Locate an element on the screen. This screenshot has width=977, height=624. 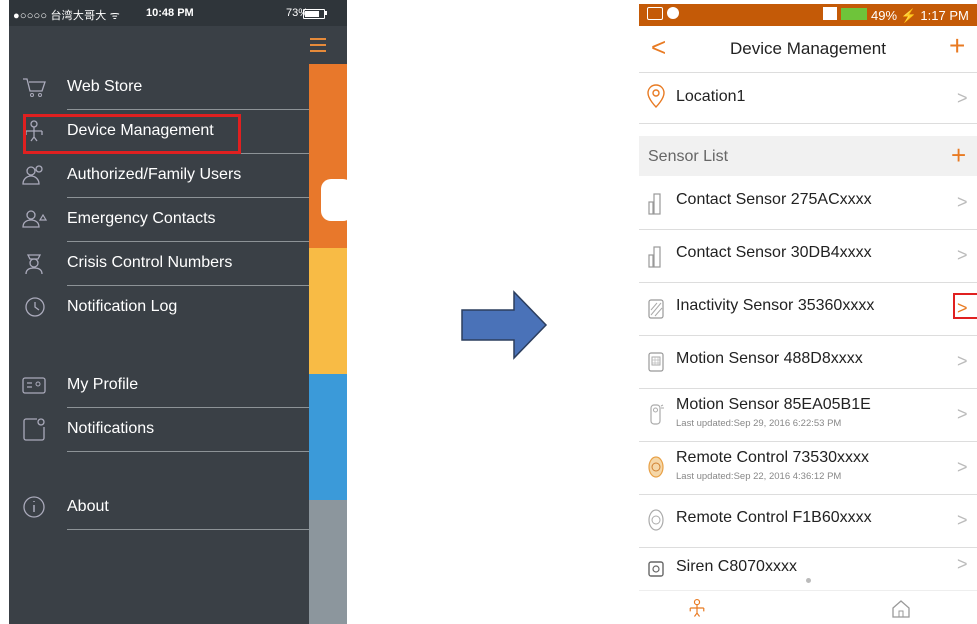
list-item: Contact Sensor 275ACxxxx > is located at coordinates (808, 203).